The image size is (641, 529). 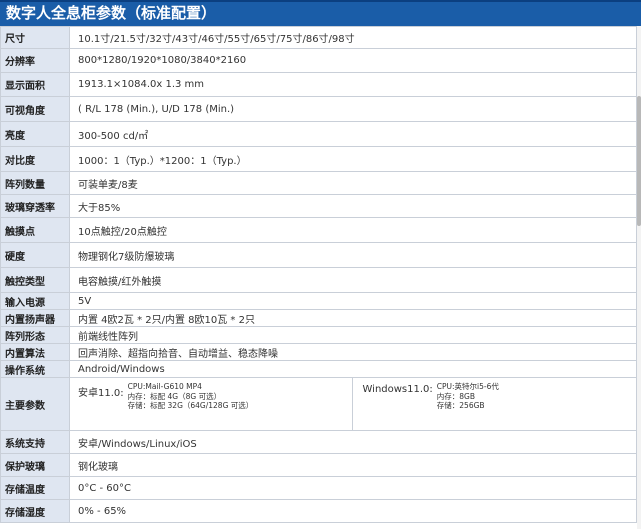 I want to click on windows-spec-list: CPU:英特尔i5-6代 内存：8GB 存储：256GB, so click(x=468, y=396).